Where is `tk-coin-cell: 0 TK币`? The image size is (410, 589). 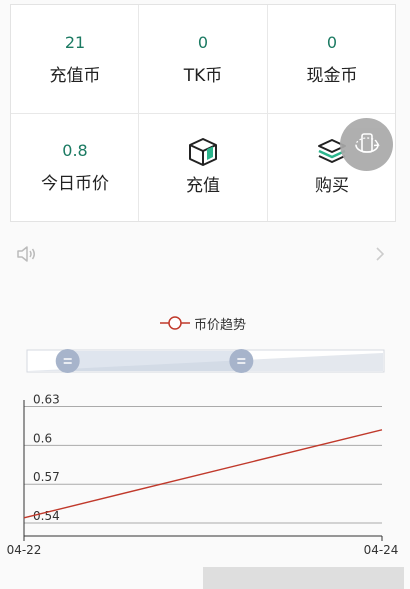
tk-coin-cell: 0 TK币 is located at coordinates (203, 59).